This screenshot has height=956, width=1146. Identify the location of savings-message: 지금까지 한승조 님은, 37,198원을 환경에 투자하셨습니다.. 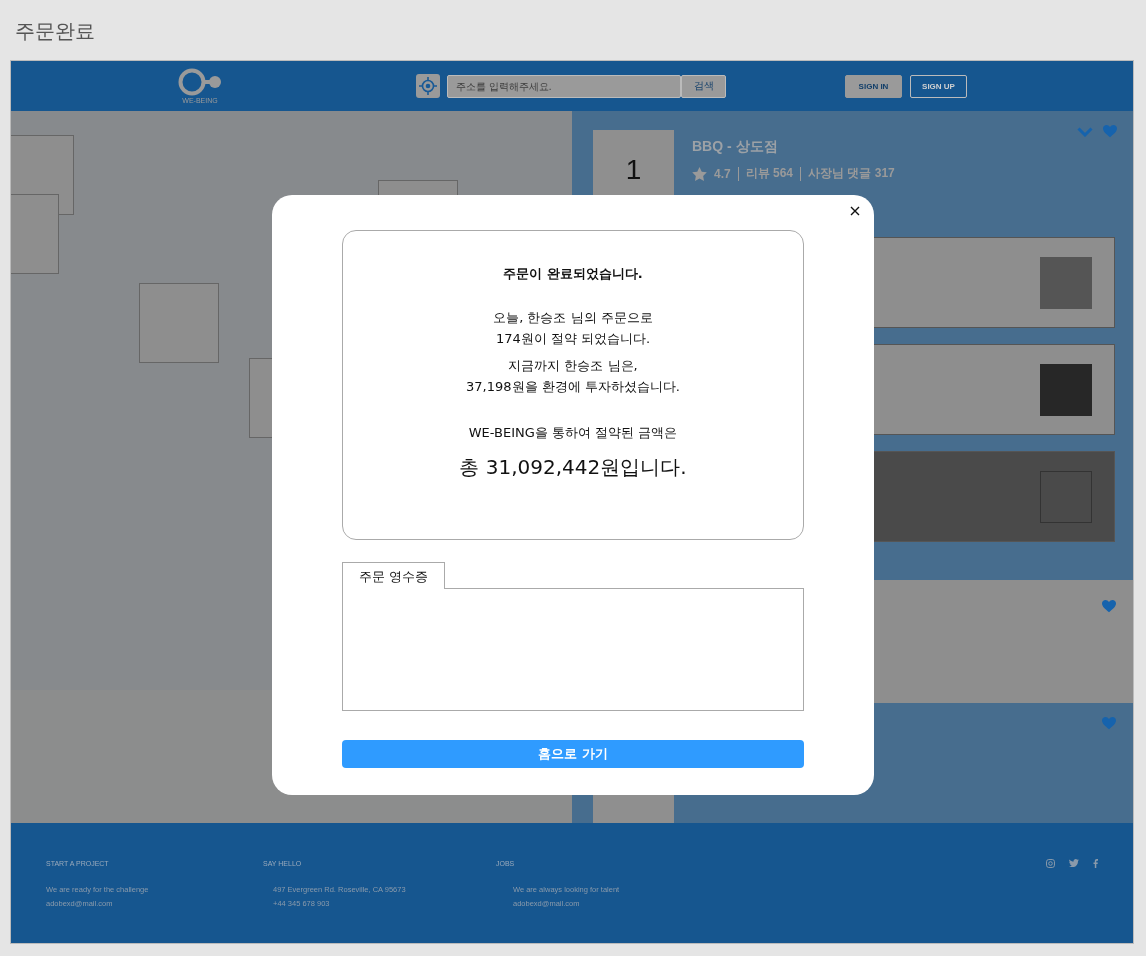
(573, 376).